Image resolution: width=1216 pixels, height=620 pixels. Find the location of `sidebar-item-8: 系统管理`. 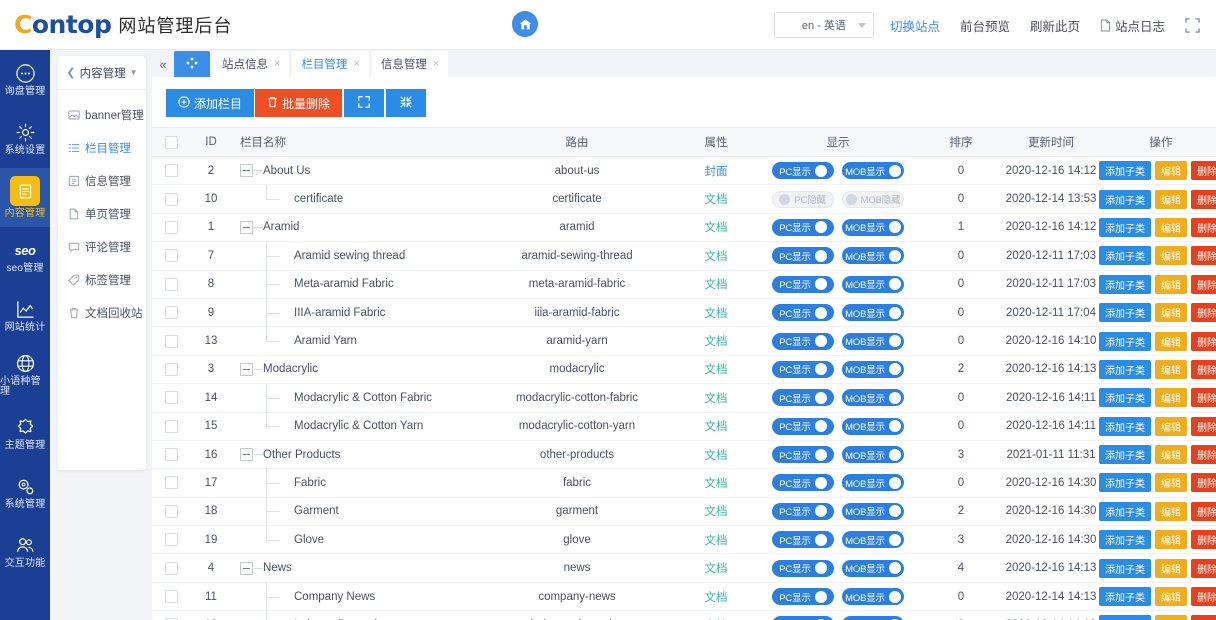

sidebar-item-8: 系统管理 is located at coordinates (25, 492).